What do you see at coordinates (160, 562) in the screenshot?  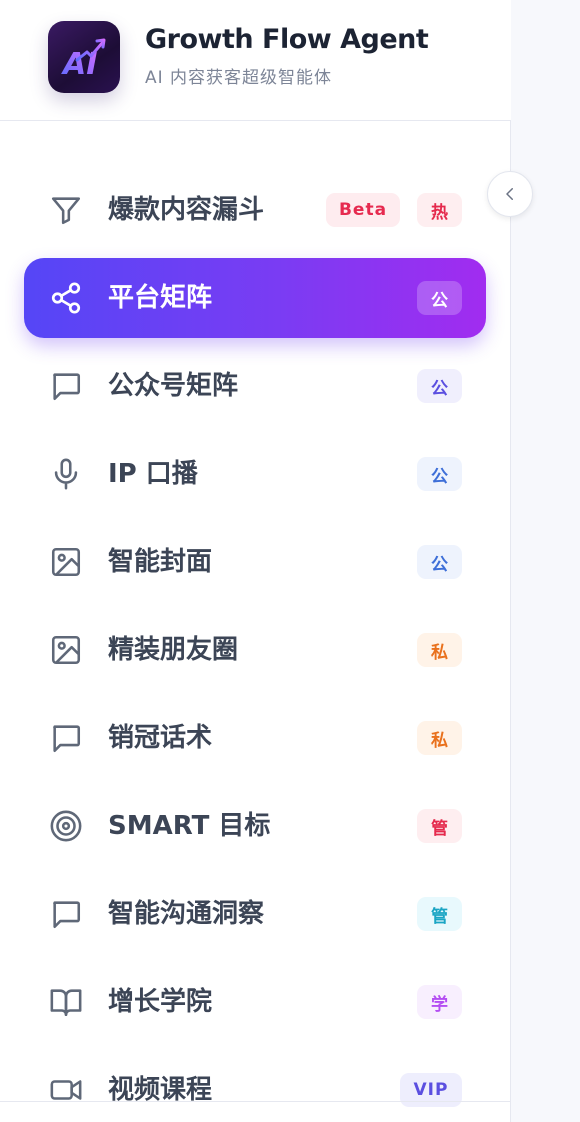 I see `nav-item-label: 智能封面` at bounding box center [160, 562].